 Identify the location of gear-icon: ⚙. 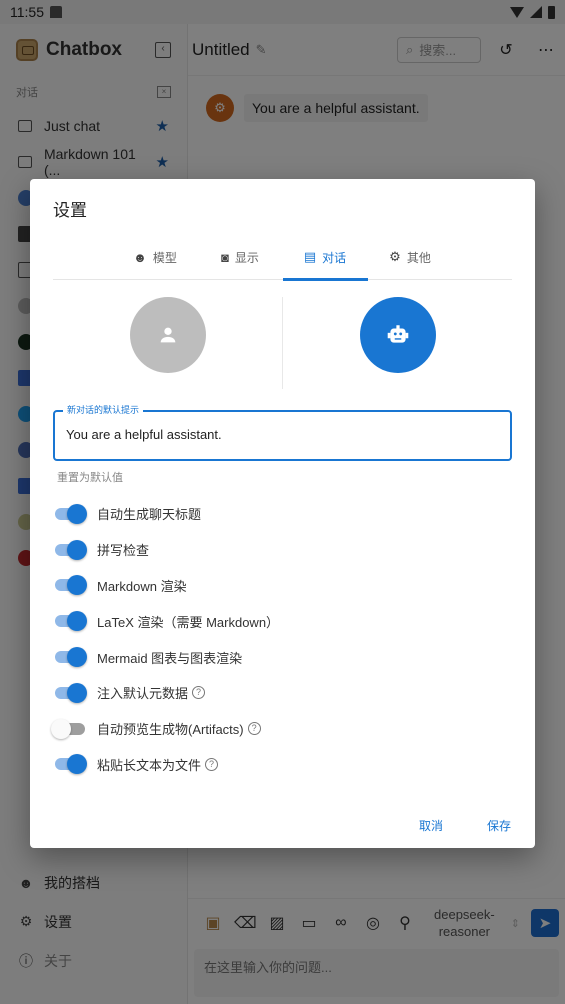
(395, 256).